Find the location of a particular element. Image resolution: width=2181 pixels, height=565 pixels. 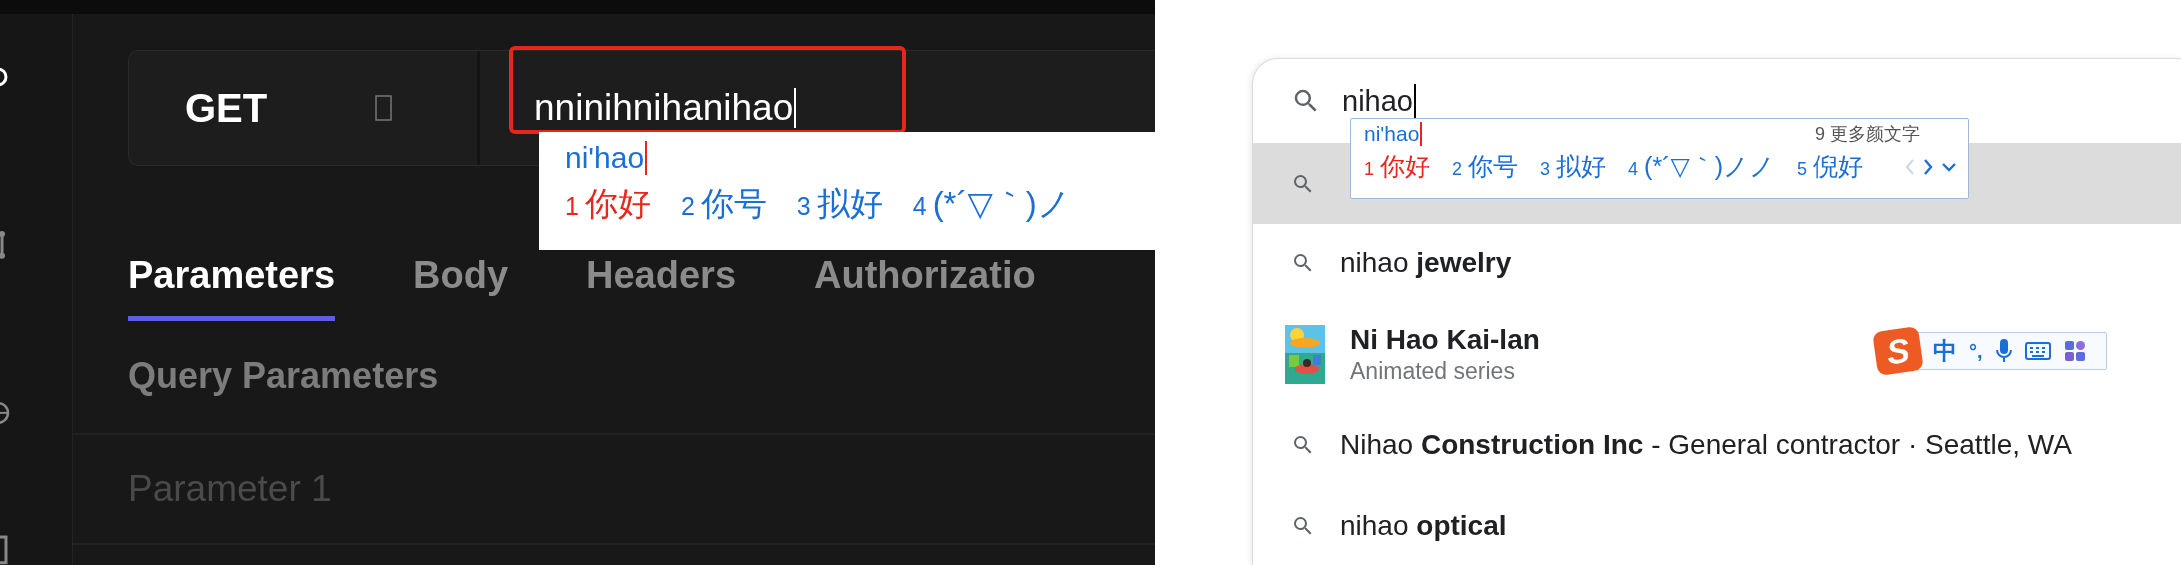

suggestion-subtitle: Animated series is located at coordinates (1433, 371).